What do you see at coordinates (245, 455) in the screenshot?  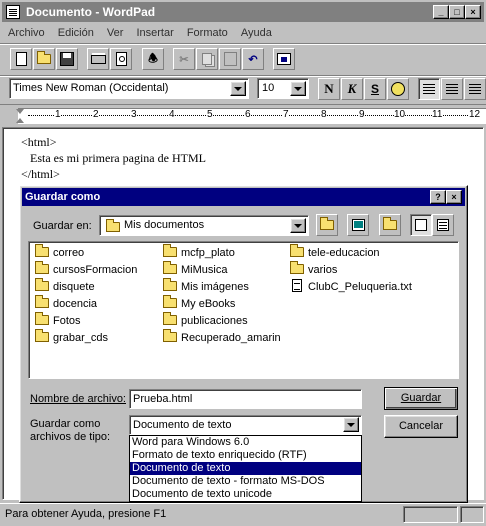 I see `filetype-option: Formato de texto enriquecido (RTF)` at bounding box center [245, 455].